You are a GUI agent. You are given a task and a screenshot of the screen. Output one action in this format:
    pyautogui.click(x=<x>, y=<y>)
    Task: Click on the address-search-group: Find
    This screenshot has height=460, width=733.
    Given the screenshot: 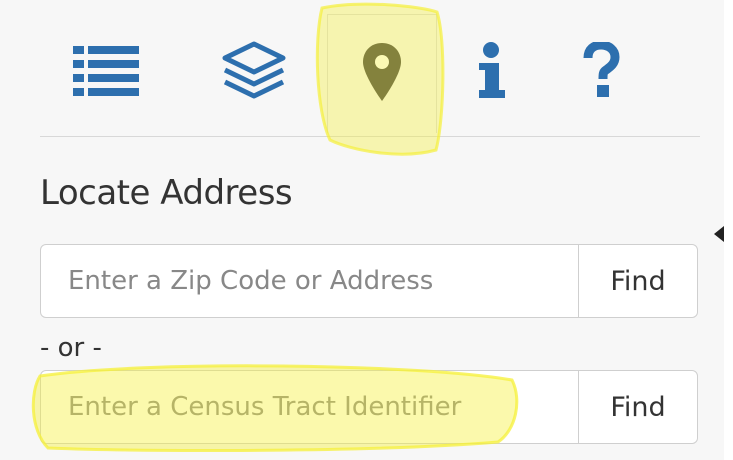 What is the action you would take?
    pyautogui.click(x=369, y=281)
    